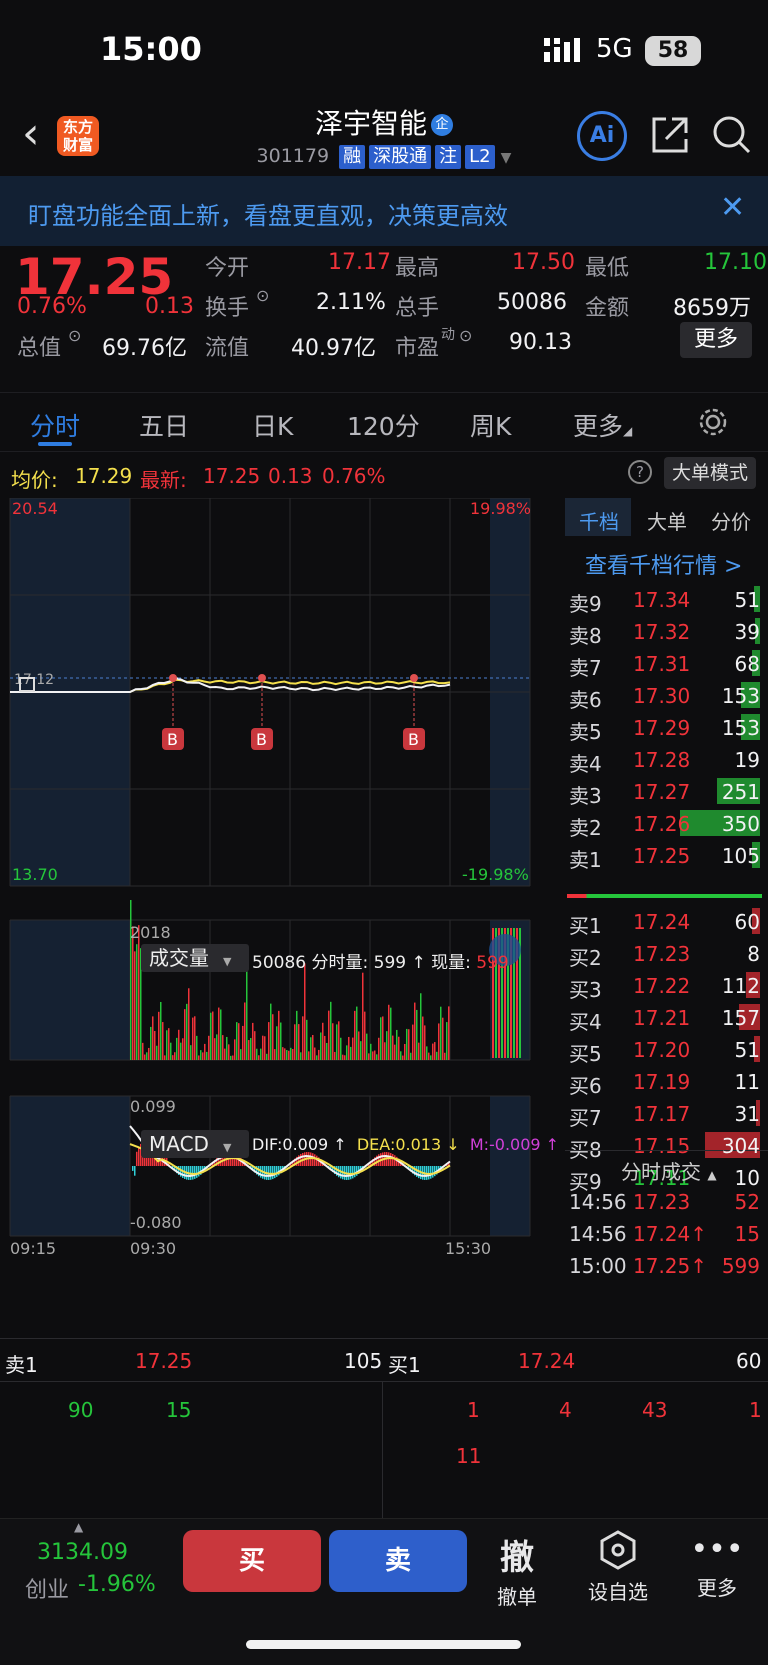 Image resolution: width=768 pixels, height=1665 pixels. I want to click on depth-link: 查看千档行情 >, so click(663, 564).